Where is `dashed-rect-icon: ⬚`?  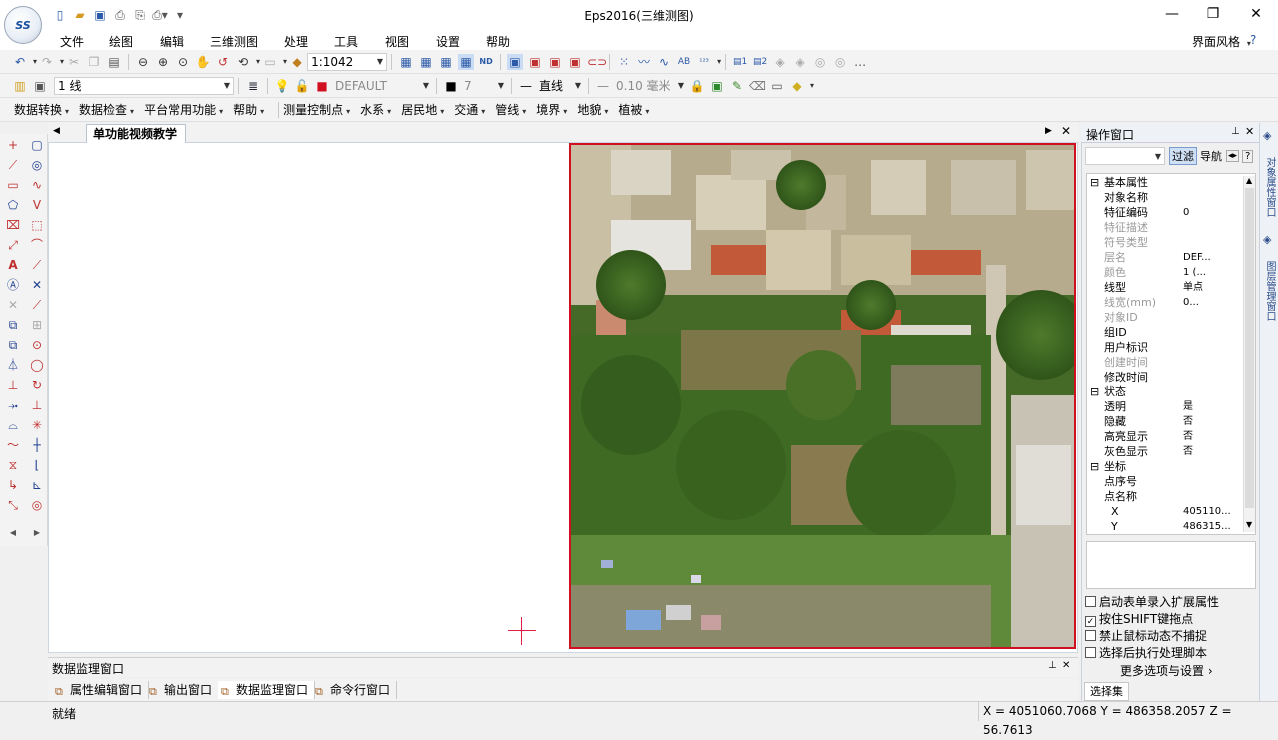 dashed-rect-icon: ⬚ is located at coordinates (37, 225).